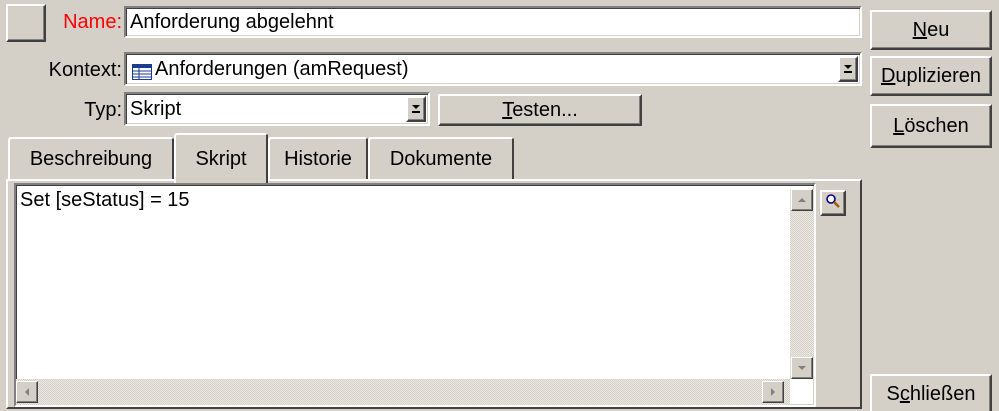 The image size is (999, 411). I want to click on tab-label: Historie, so click(318, 159).